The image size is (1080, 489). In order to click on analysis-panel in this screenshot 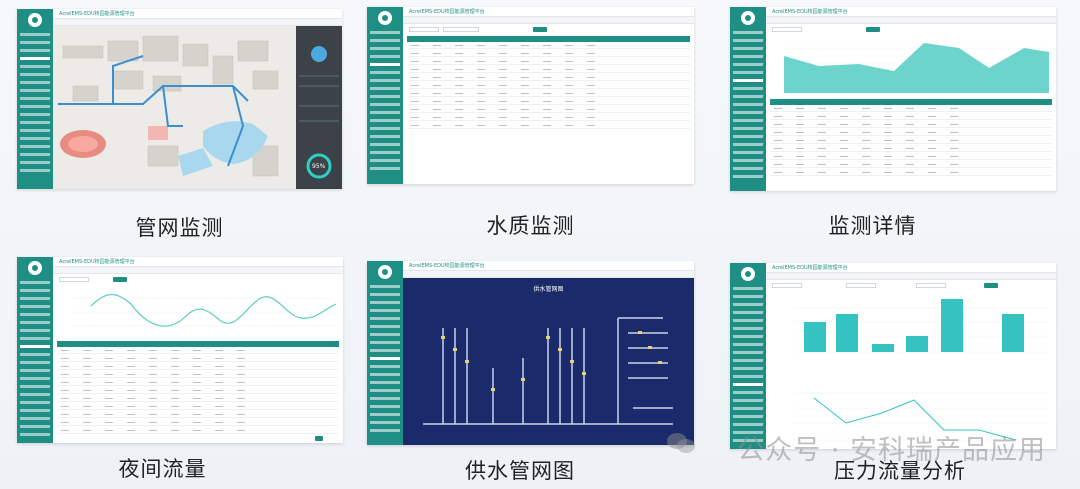, I will do `click(911, 364)`.